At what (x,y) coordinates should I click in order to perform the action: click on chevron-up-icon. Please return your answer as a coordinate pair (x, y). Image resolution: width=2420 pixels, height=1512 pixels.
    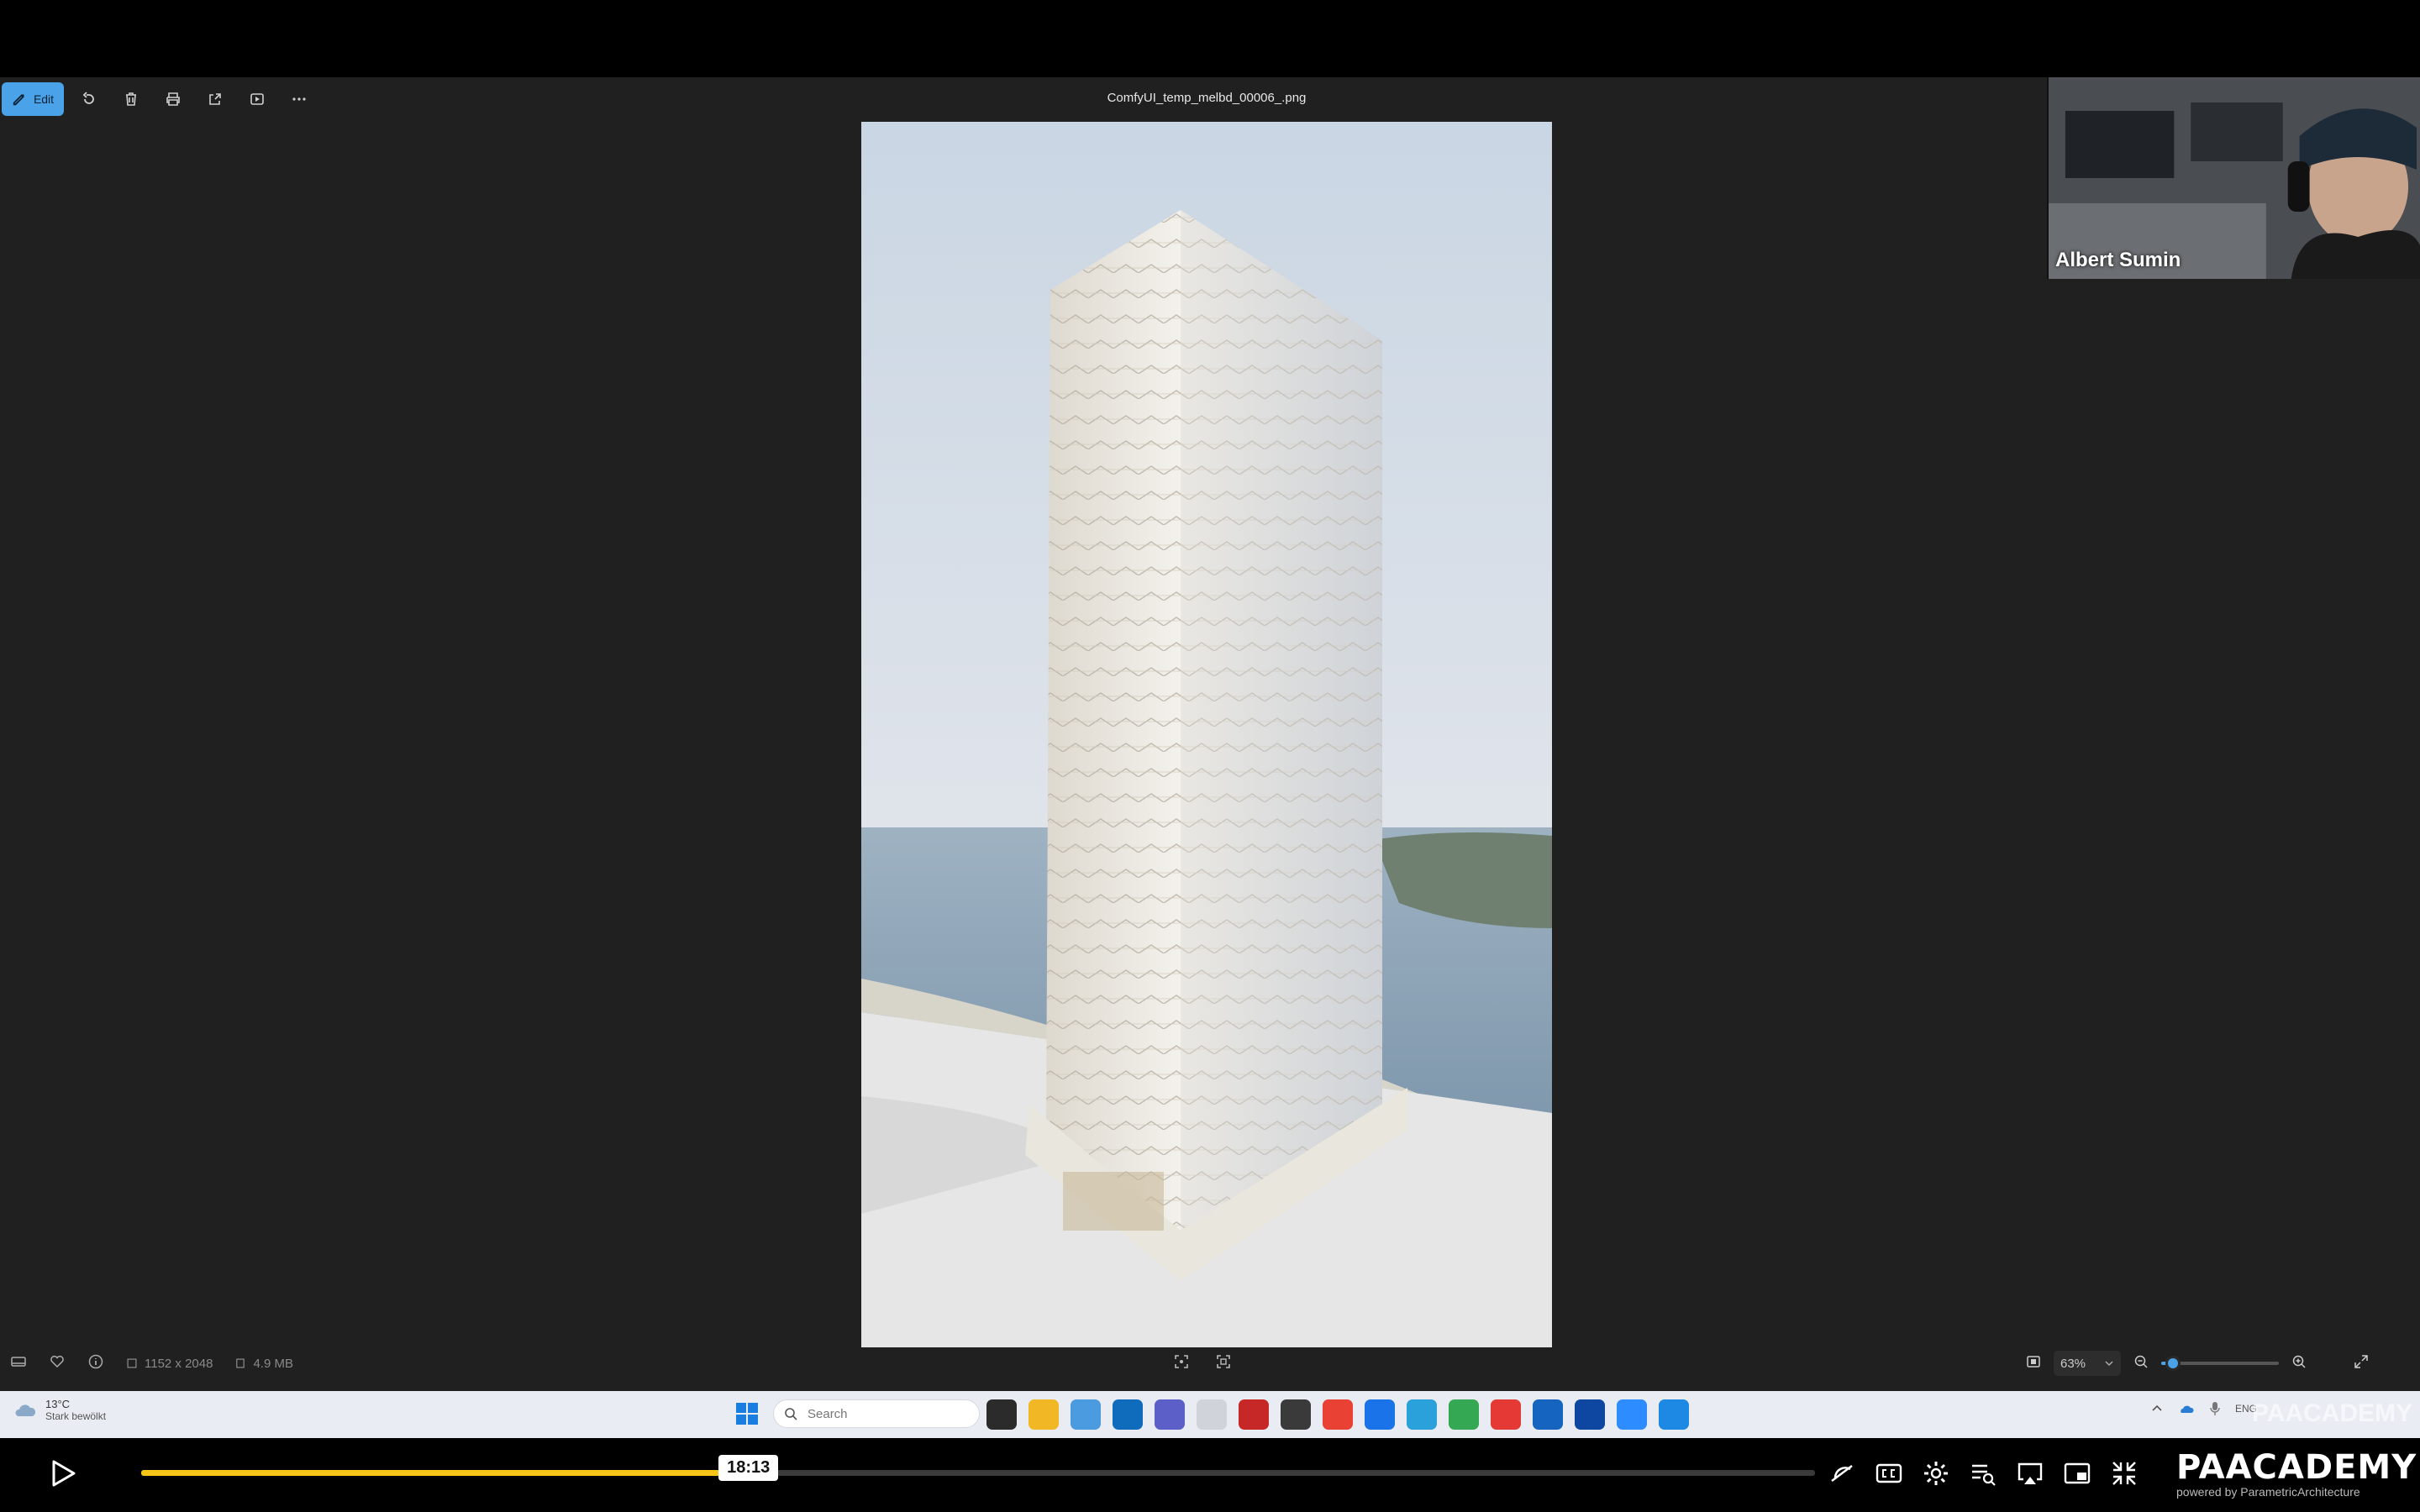
    Looking at the image, I should click on (2157, 1409).